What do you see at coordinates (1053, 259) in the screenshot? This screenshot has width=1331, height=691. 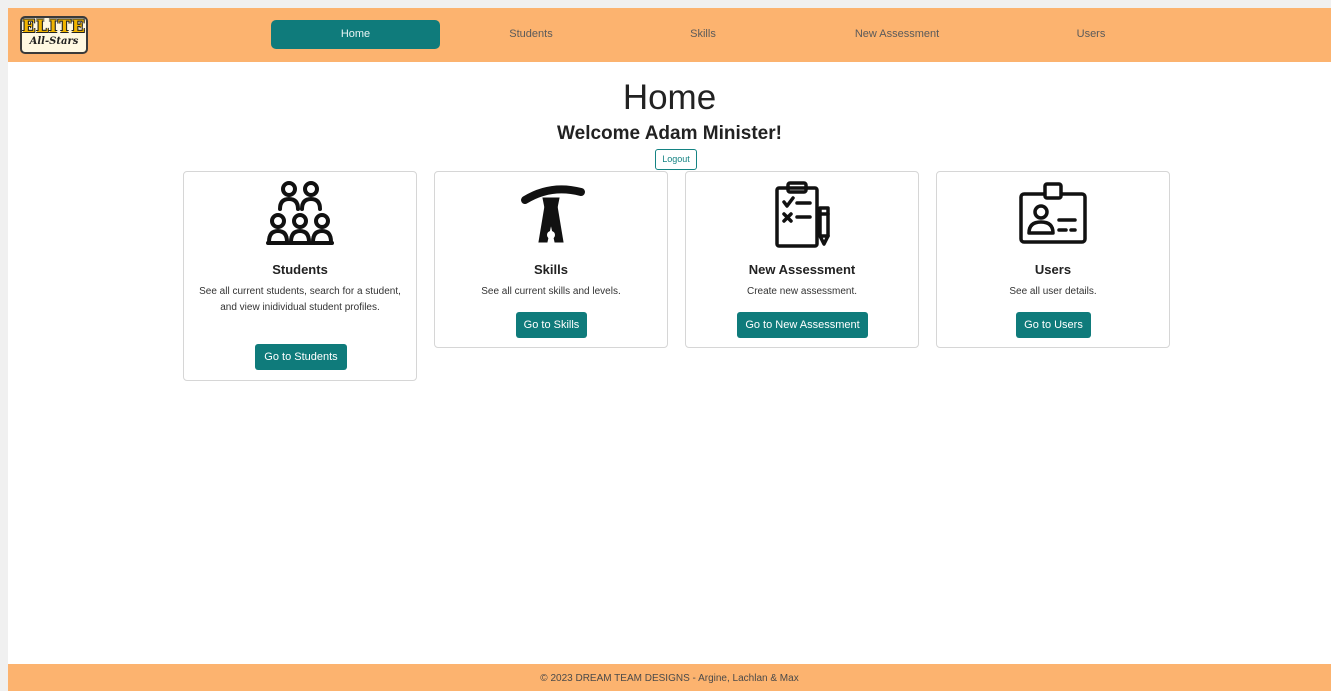 I see `users-card: Users See all user details. Go to Users` at bounding box center [1053, 259].